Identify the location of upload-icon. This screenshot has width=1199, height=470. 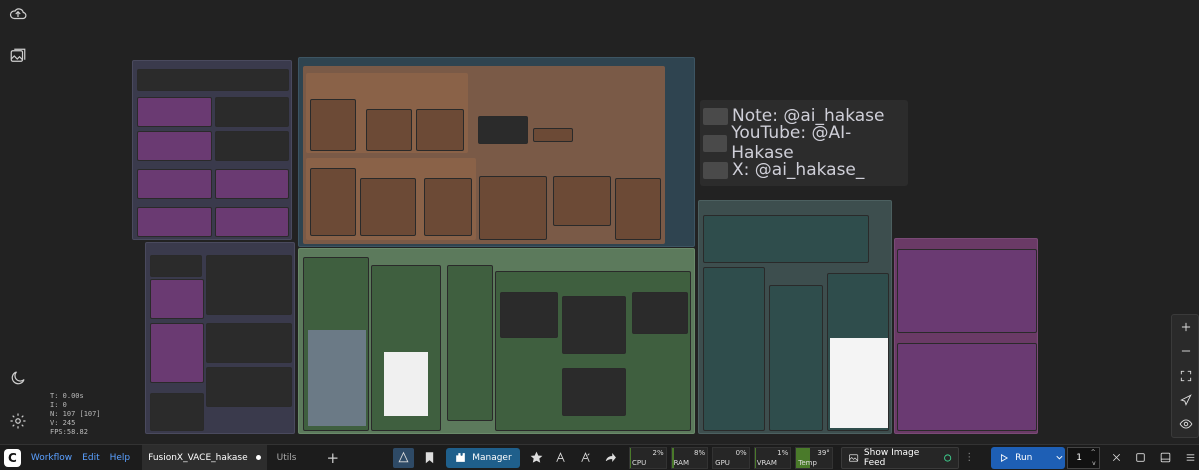
(18, 14).